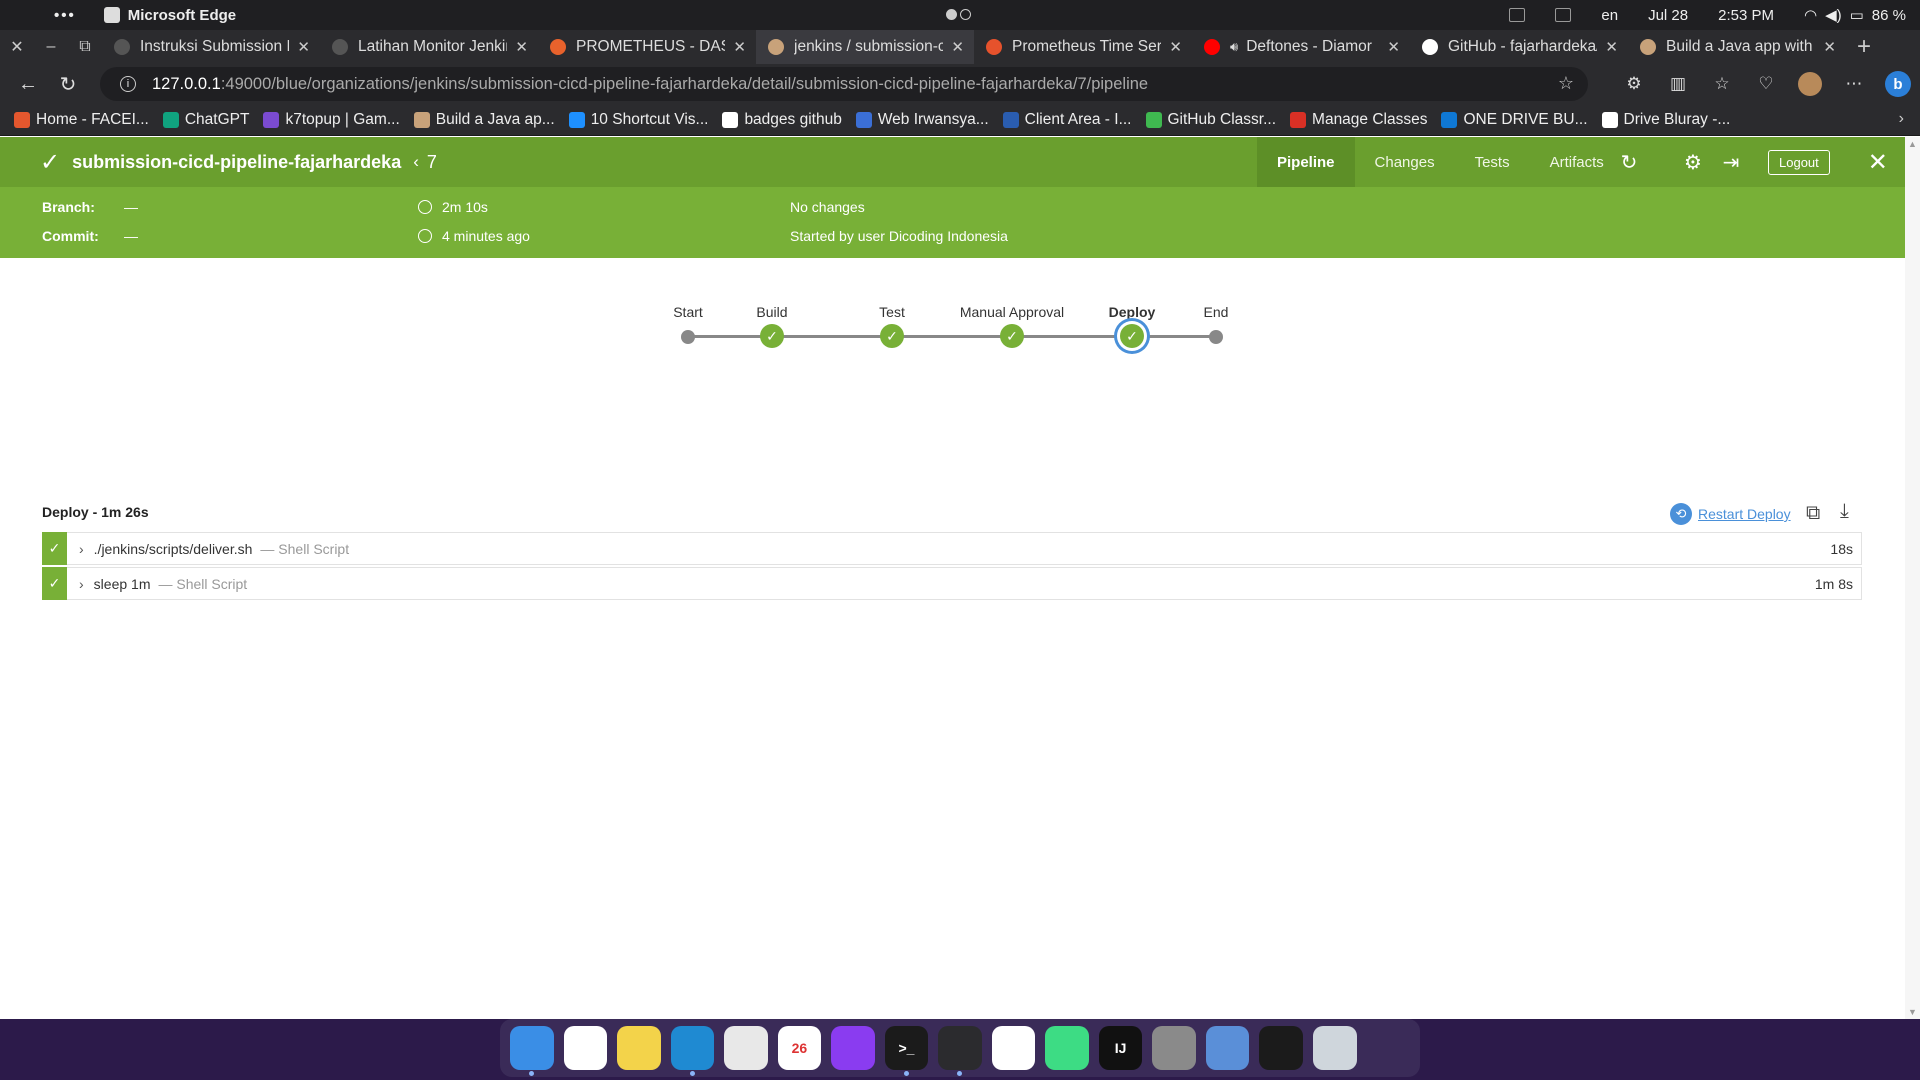 Image resolution: width=1920 pixels, height=1080 pixels. Describe the element at coordinates (799, 1048) in the screenshot. I see `dock-calendar-icon: 26` at that location.